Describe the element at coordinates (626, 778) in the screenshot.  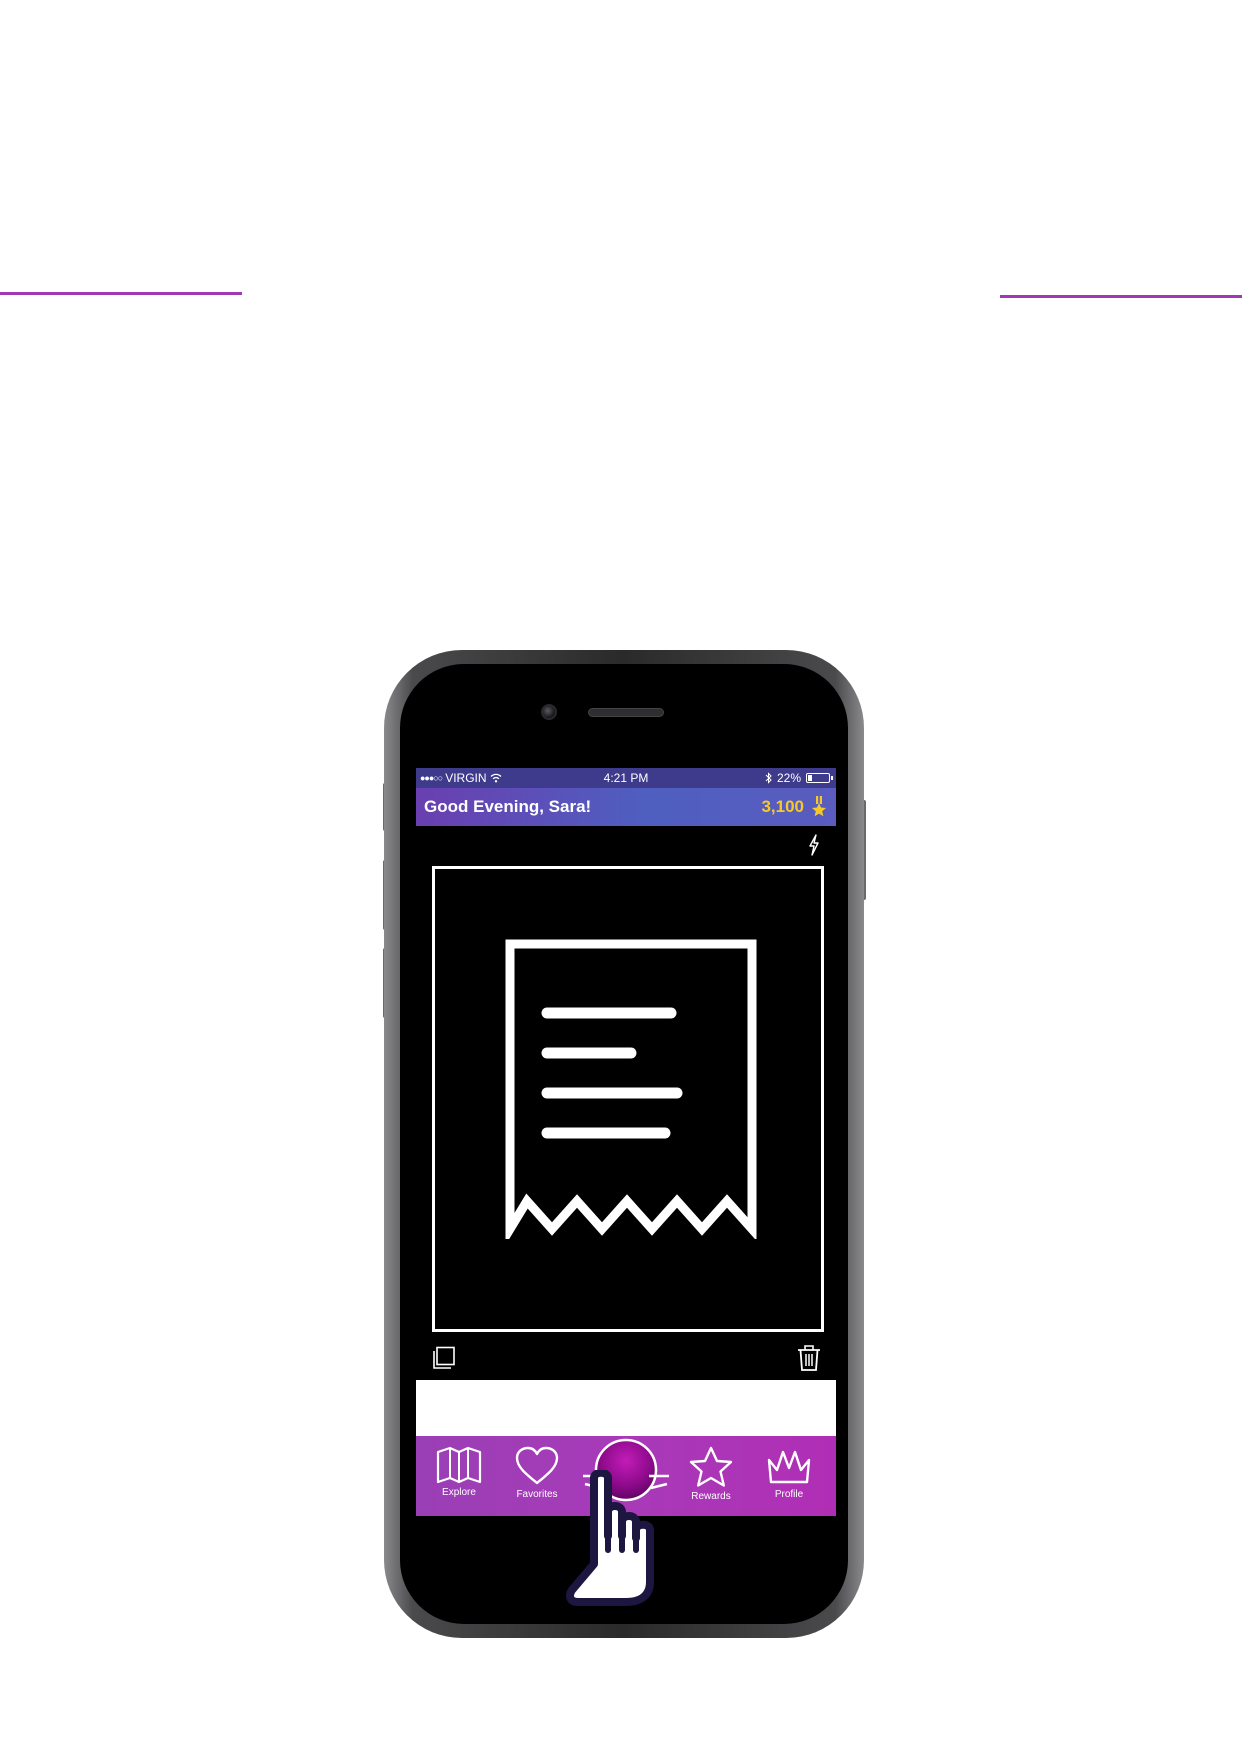
I see `status-bar: ●●●○○ VIRGIN 4:21 PM 22%` at that location.